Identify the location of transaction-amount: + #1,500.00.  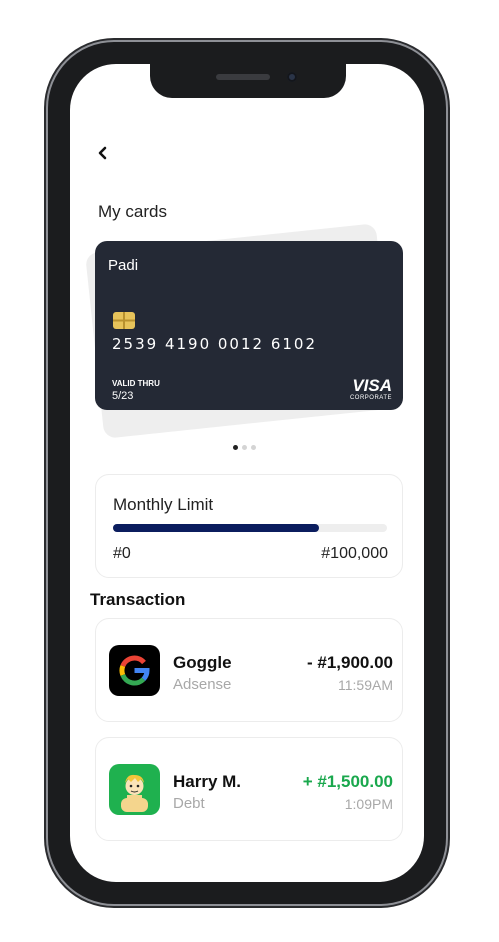
(347, 781).